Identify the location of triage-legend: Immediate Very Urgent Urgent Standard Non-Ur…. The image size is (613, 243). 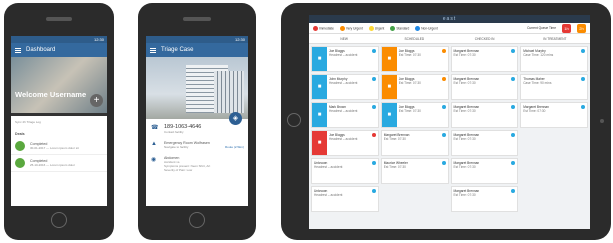
(449, 28).